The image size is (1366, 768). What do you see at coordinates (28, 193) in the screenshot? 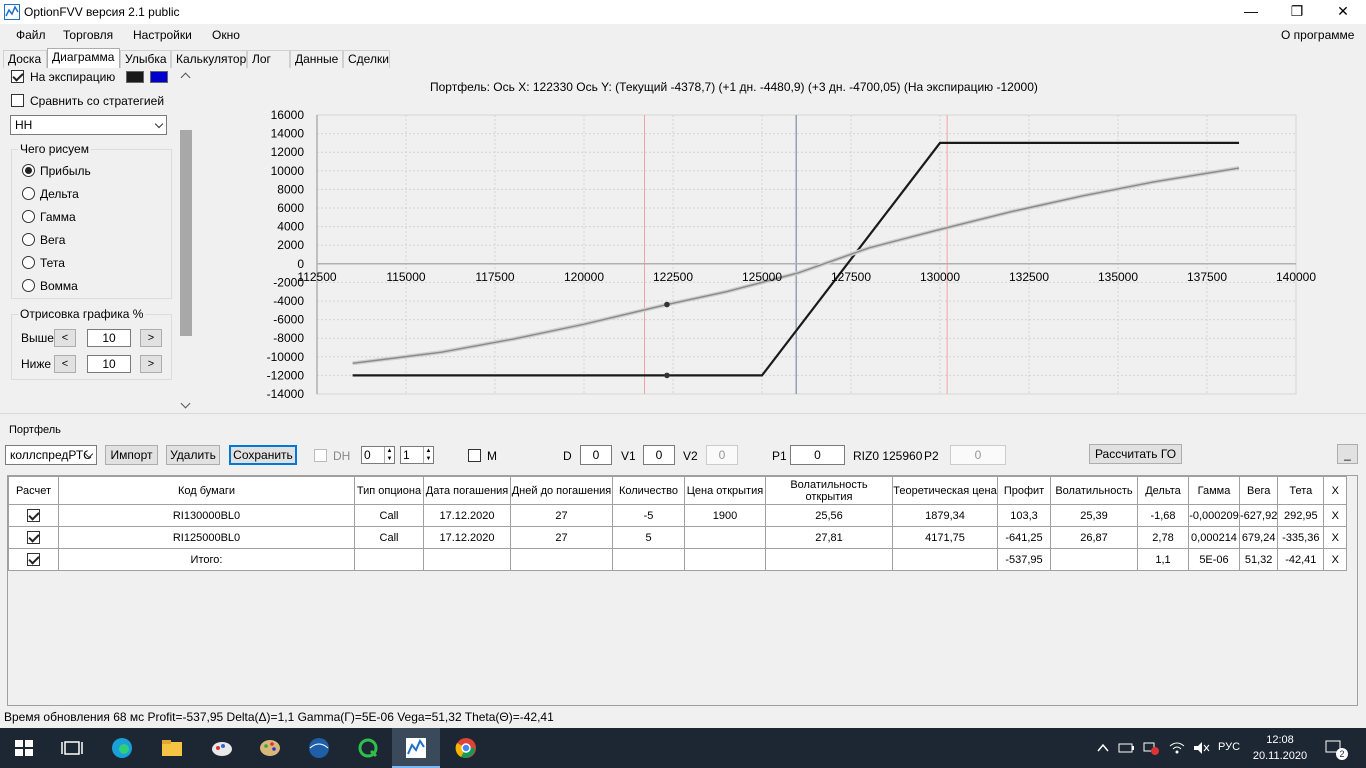
I see `radio-delta` at bounding box center [28, 193].